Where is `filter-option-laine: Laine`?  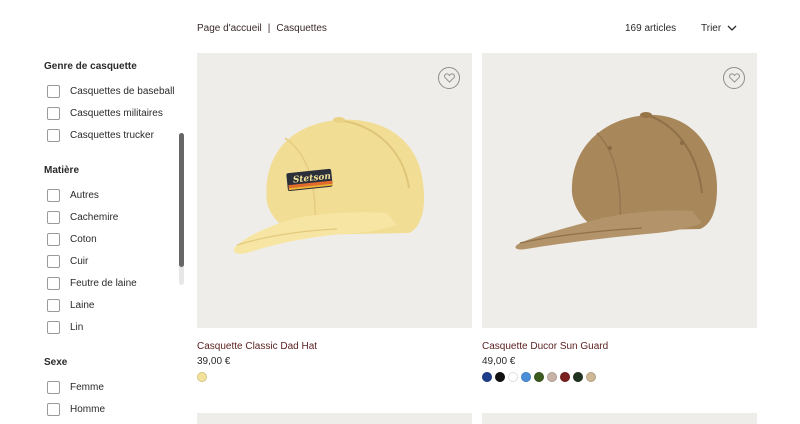 filter-option-laine: Laine is located at coordinates (70, 305).